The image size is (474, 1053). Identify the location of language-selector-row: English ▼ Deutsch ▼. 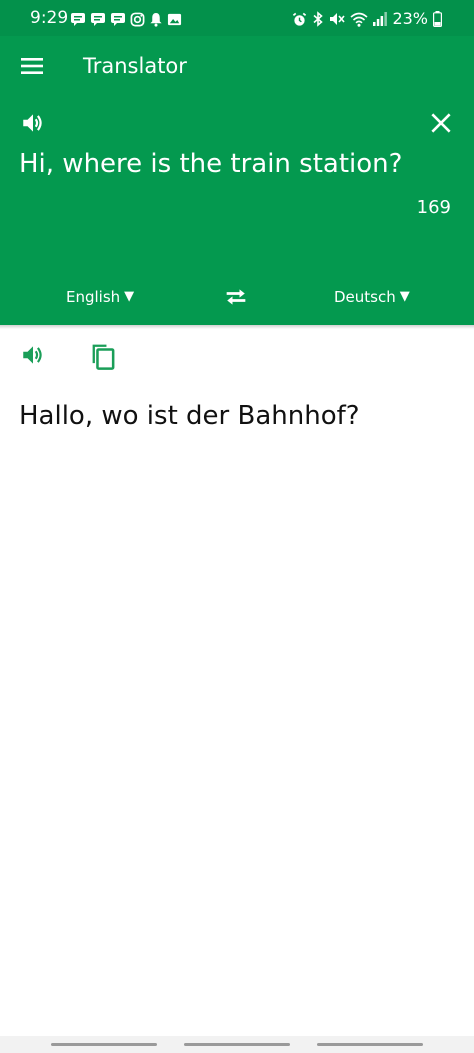
(237, 298).